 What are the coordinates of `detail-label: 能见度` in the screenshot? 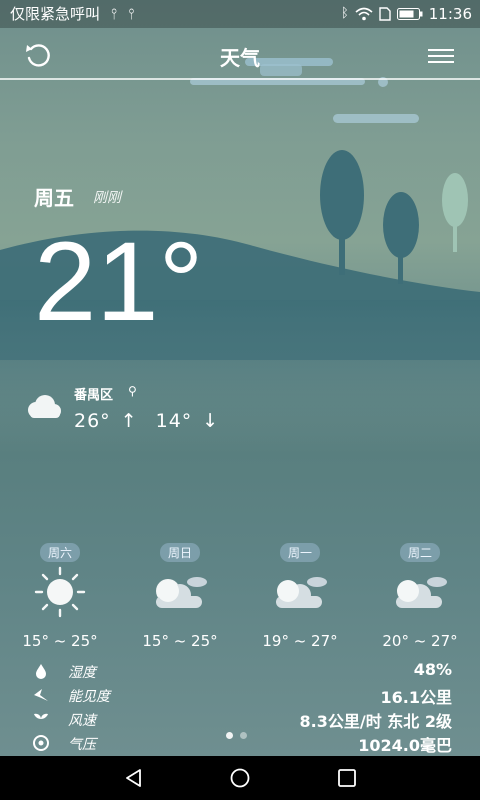 It's located at (89, 697).